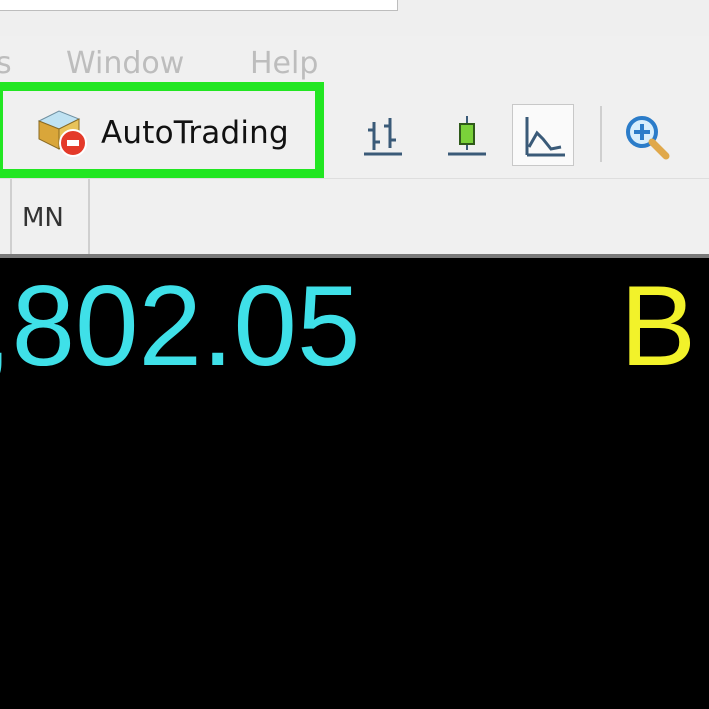 The image size is (709, 709). I want to click on line-chart-tool-button, so click(543, 135).